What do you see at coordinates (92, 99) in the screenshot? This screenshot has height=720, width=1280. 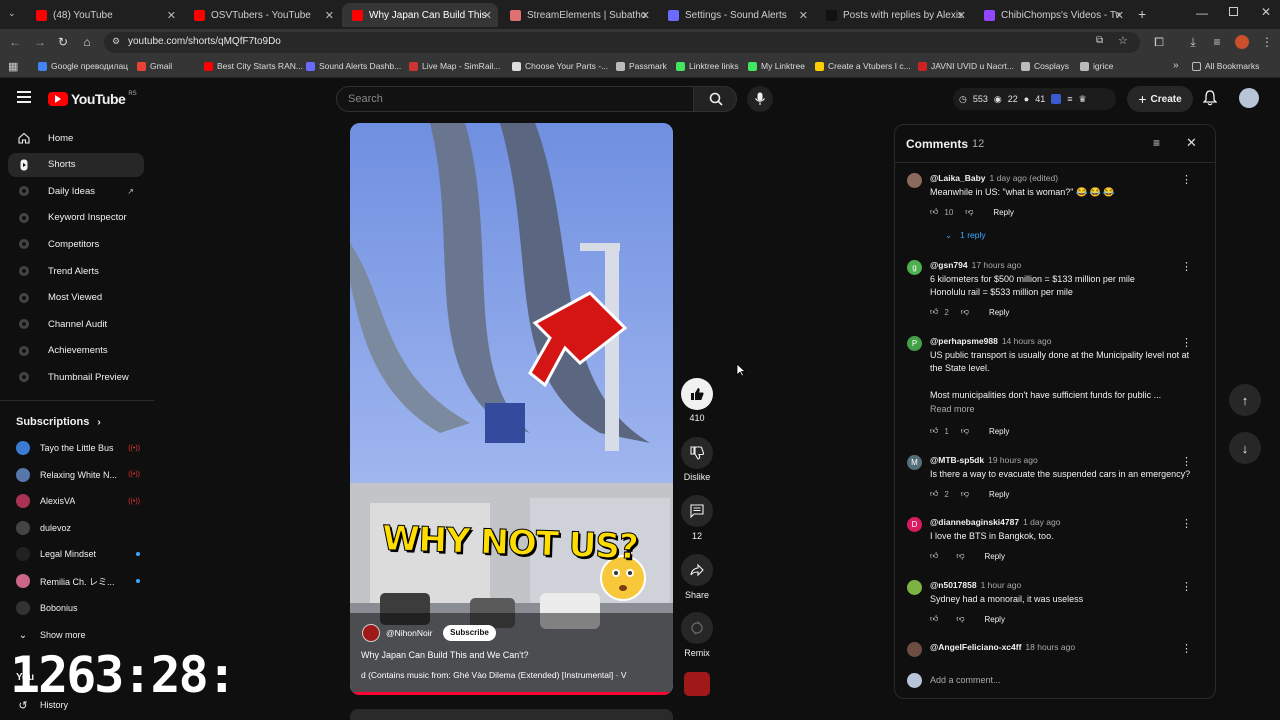 I see `youtube-logo: YouTube RS` at bounding box center [92, 99].